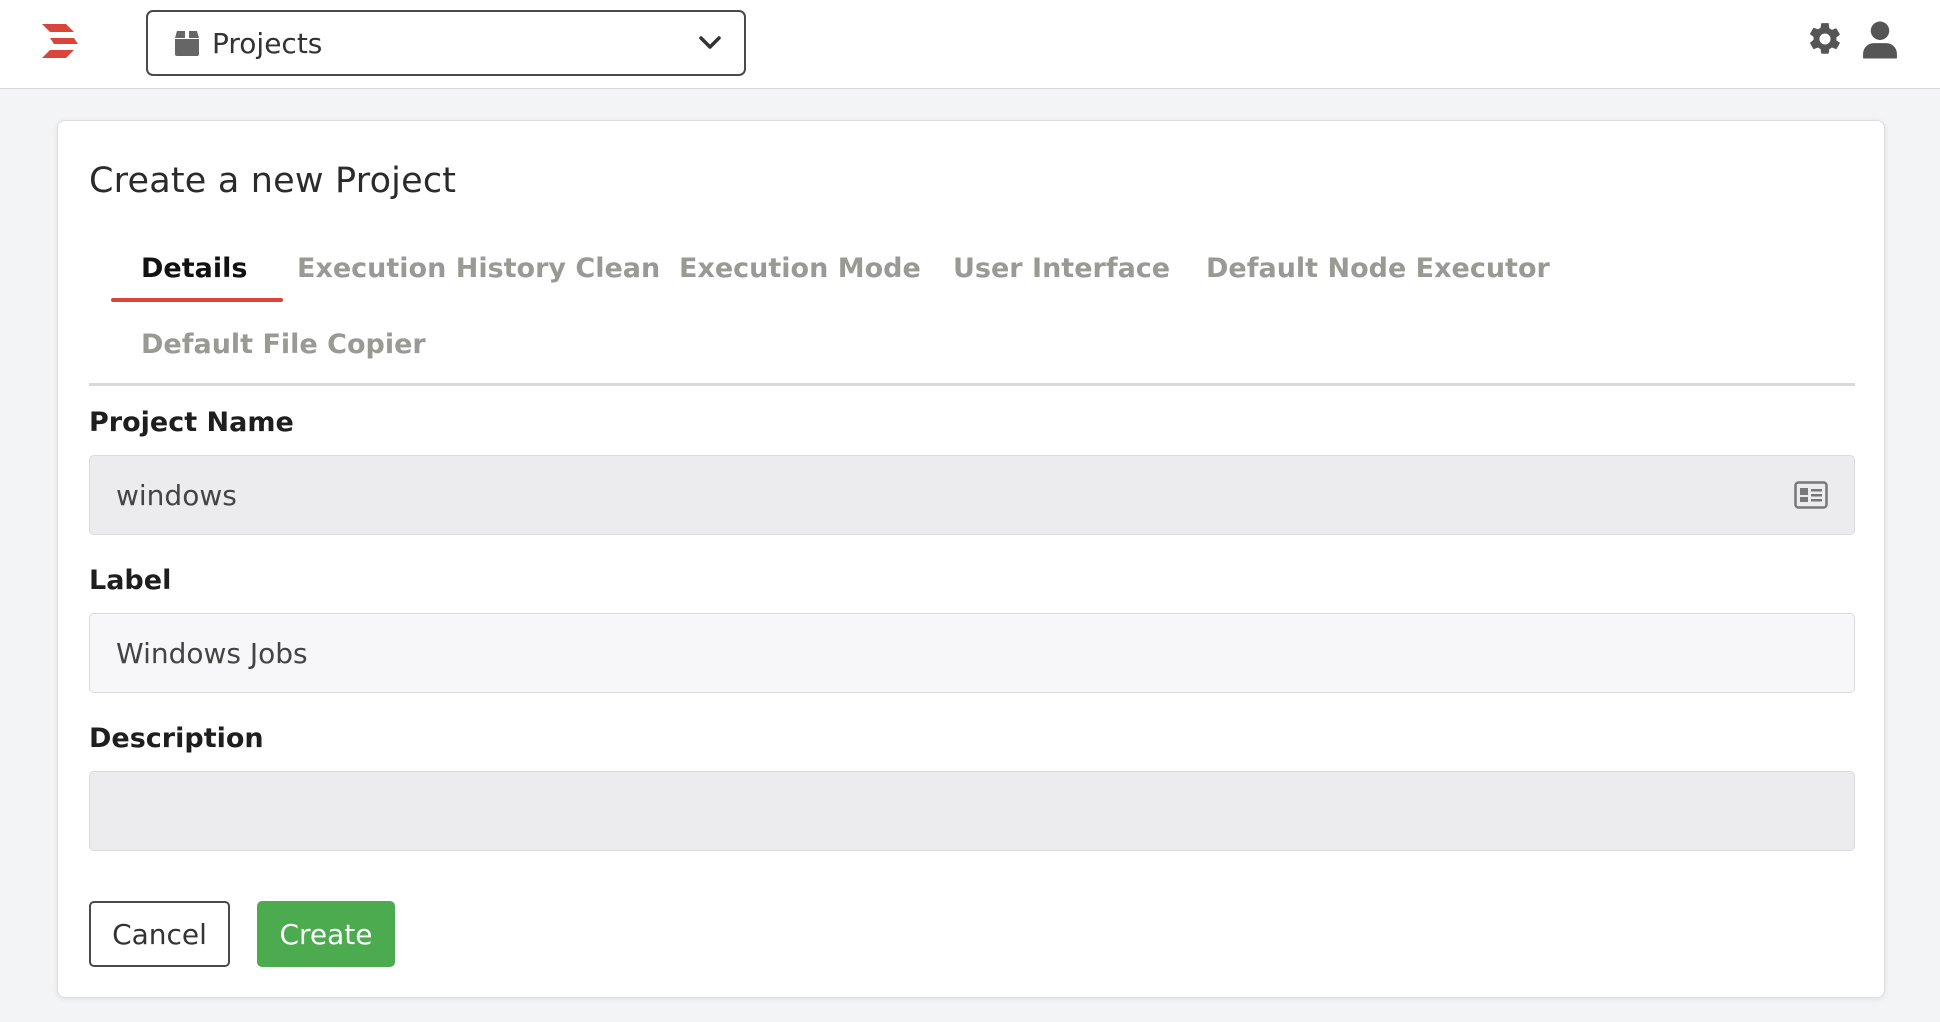 This screenshot has width=1940, height=1022. Describe the element at coordinates (710, 42) in the screenshot. I see `chevron-down-icon` at that location.